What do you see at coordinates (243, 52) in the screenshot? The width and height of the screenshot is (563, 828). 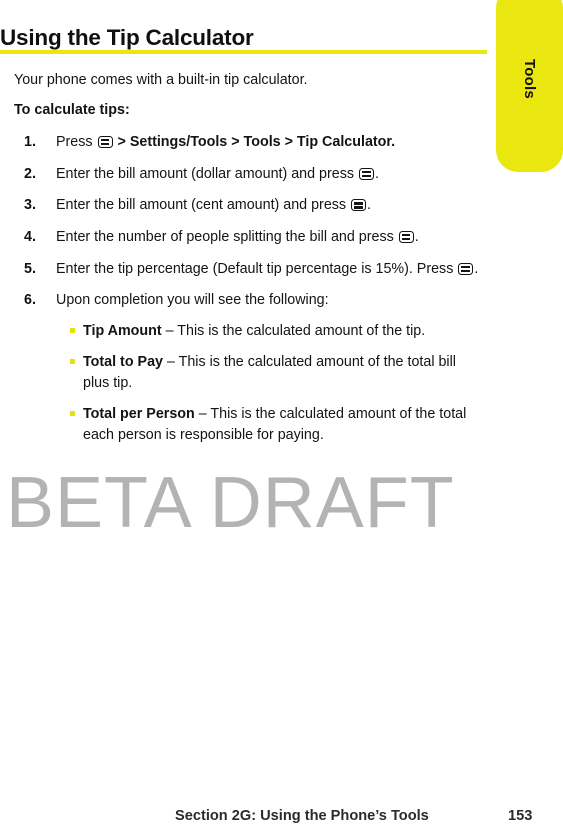 I see `title-divider` at bounding box center [243, 52].